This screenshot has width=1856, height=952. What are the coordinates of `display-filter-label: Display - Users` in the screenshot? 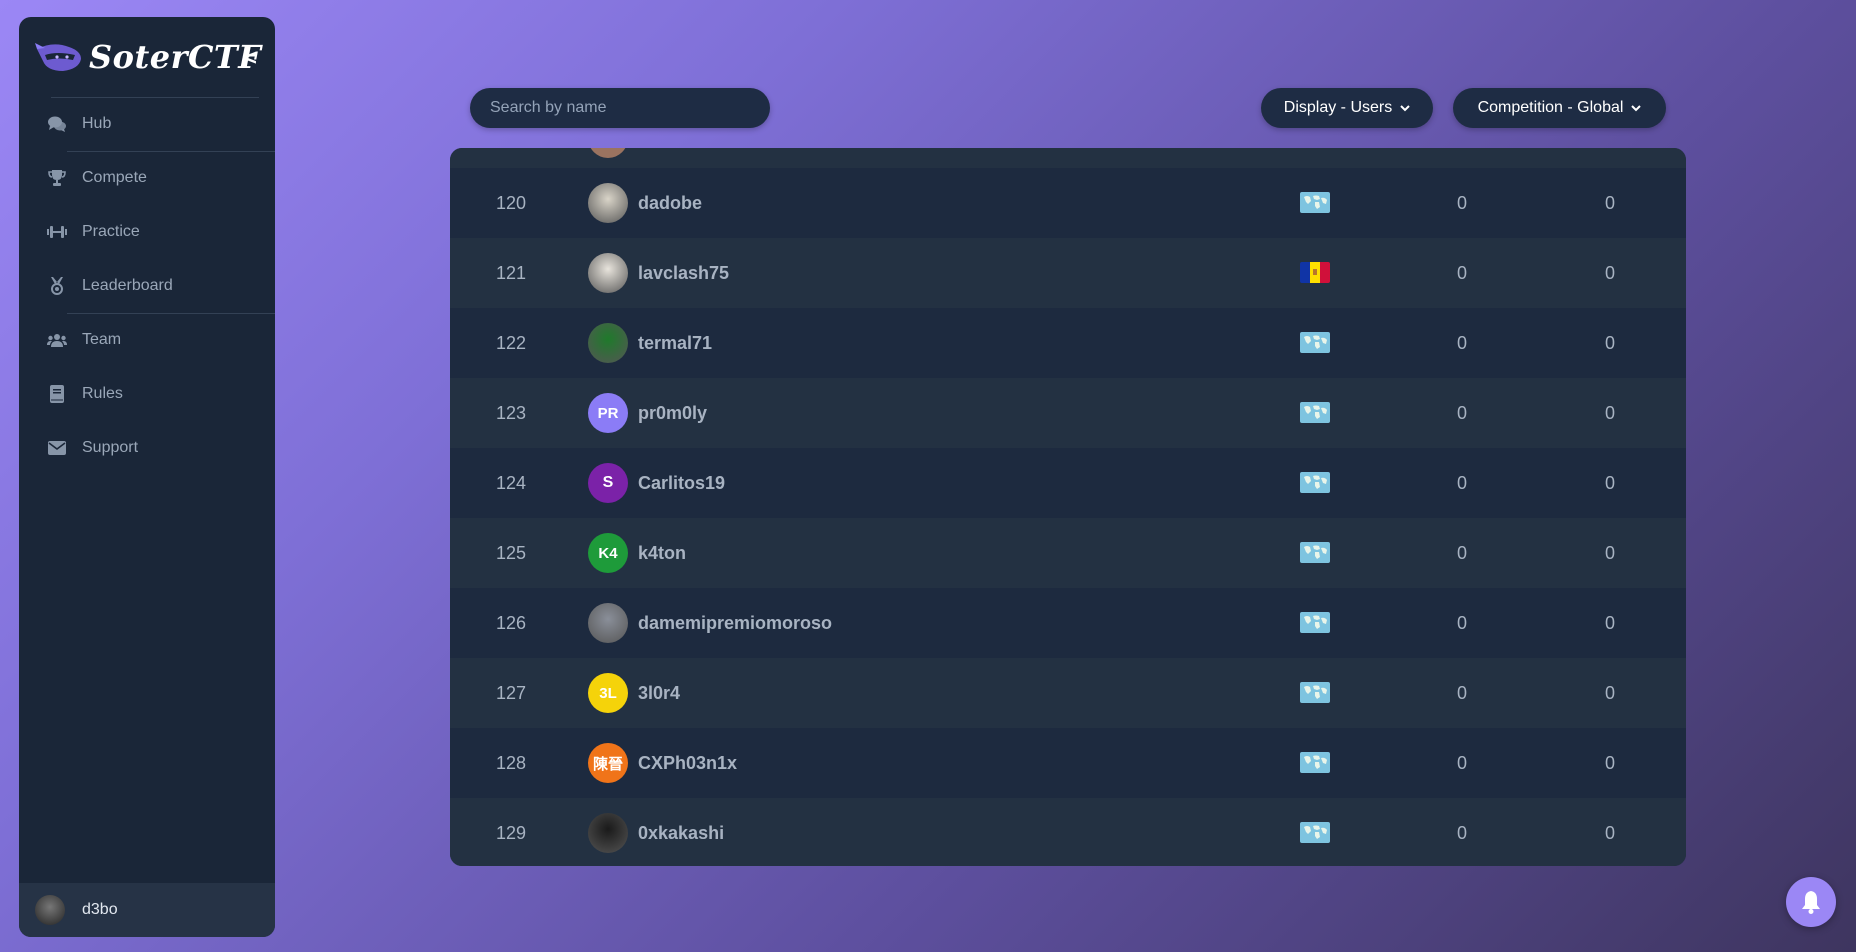 It's located at (1338, 107).